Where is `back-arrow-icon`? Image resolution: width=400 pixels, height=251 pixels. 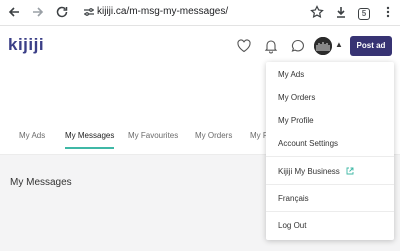
back-arrow-icon is located at coordinates (14, 12).